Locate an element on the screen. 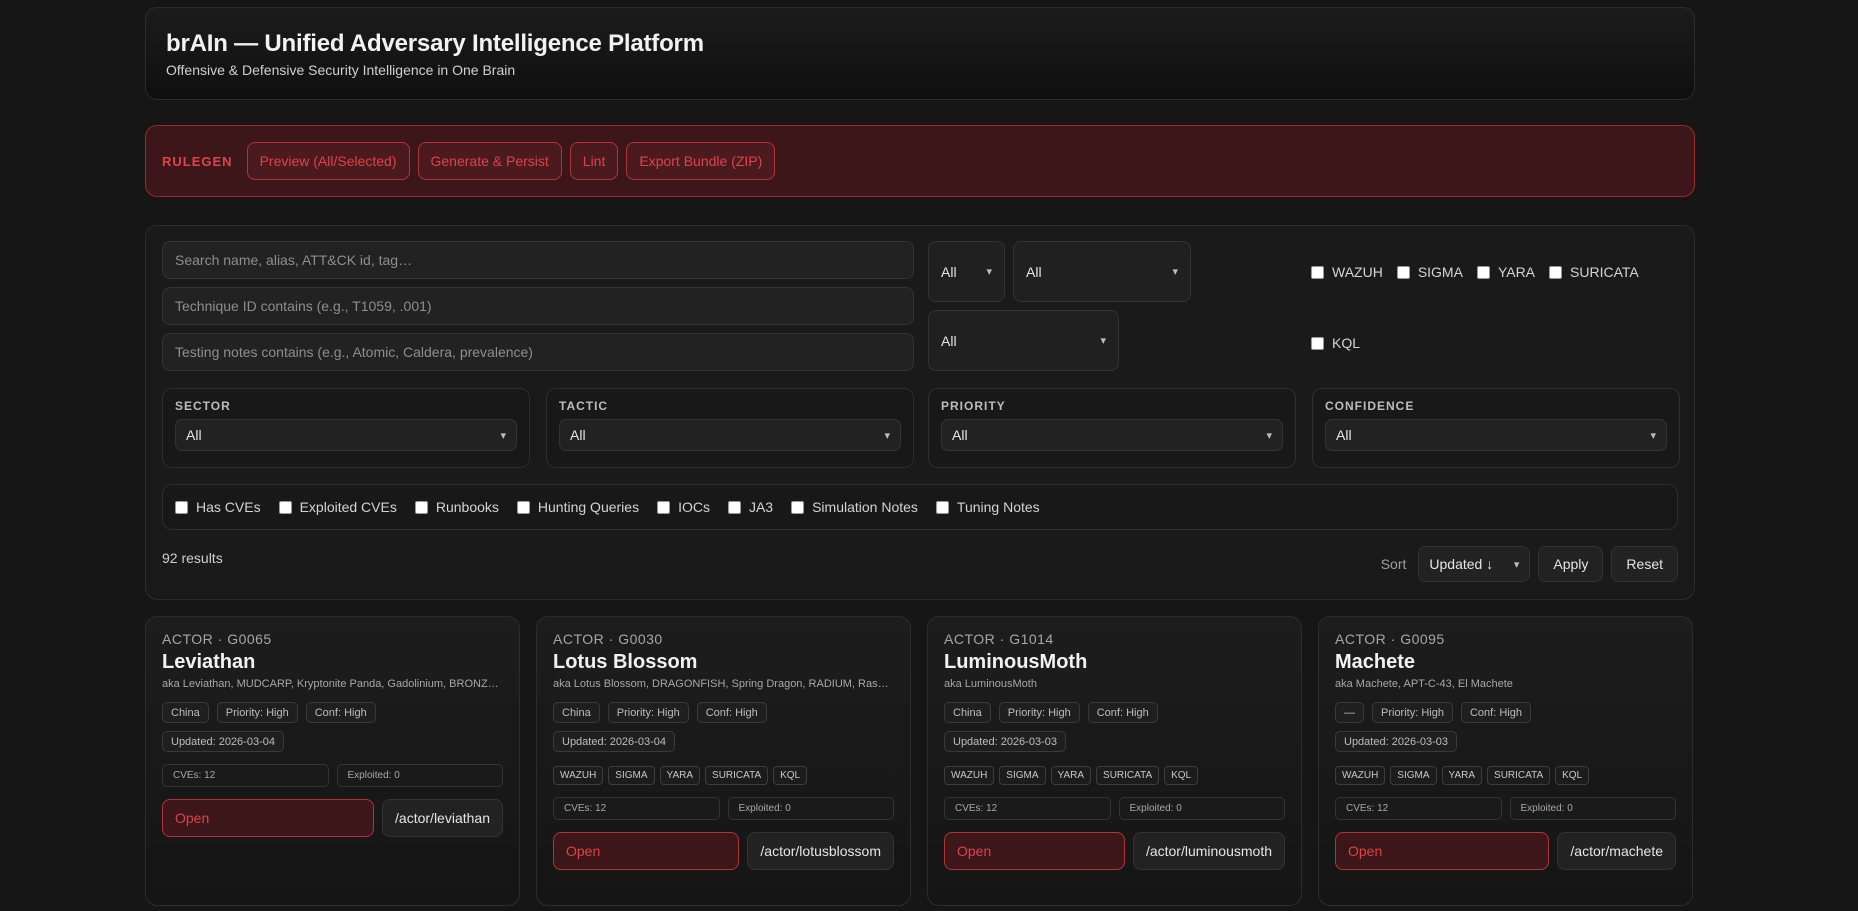  actor-link: /actor/lotusblossom is located at coordinates (820, 851).